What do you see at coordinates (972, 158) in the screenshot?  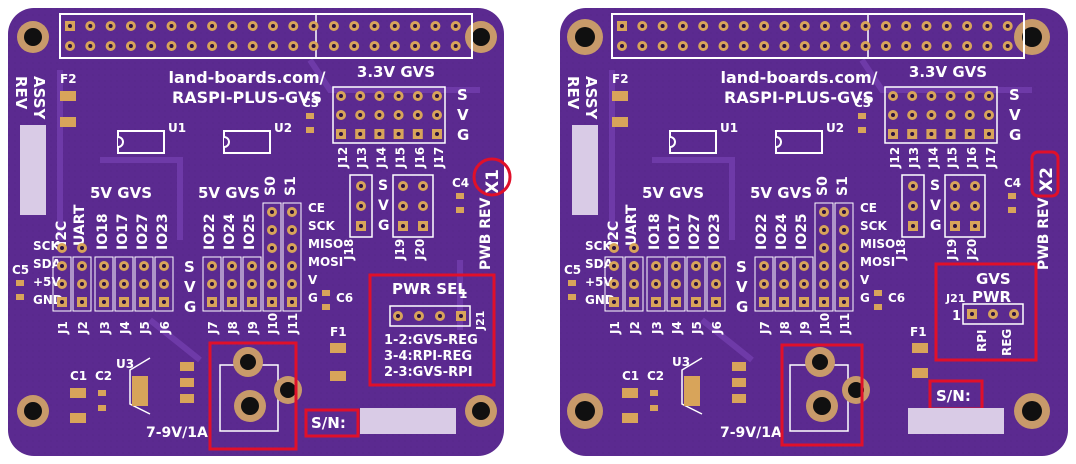 I see `jumper-ref-label: J16` at bounding box center [972, 158].